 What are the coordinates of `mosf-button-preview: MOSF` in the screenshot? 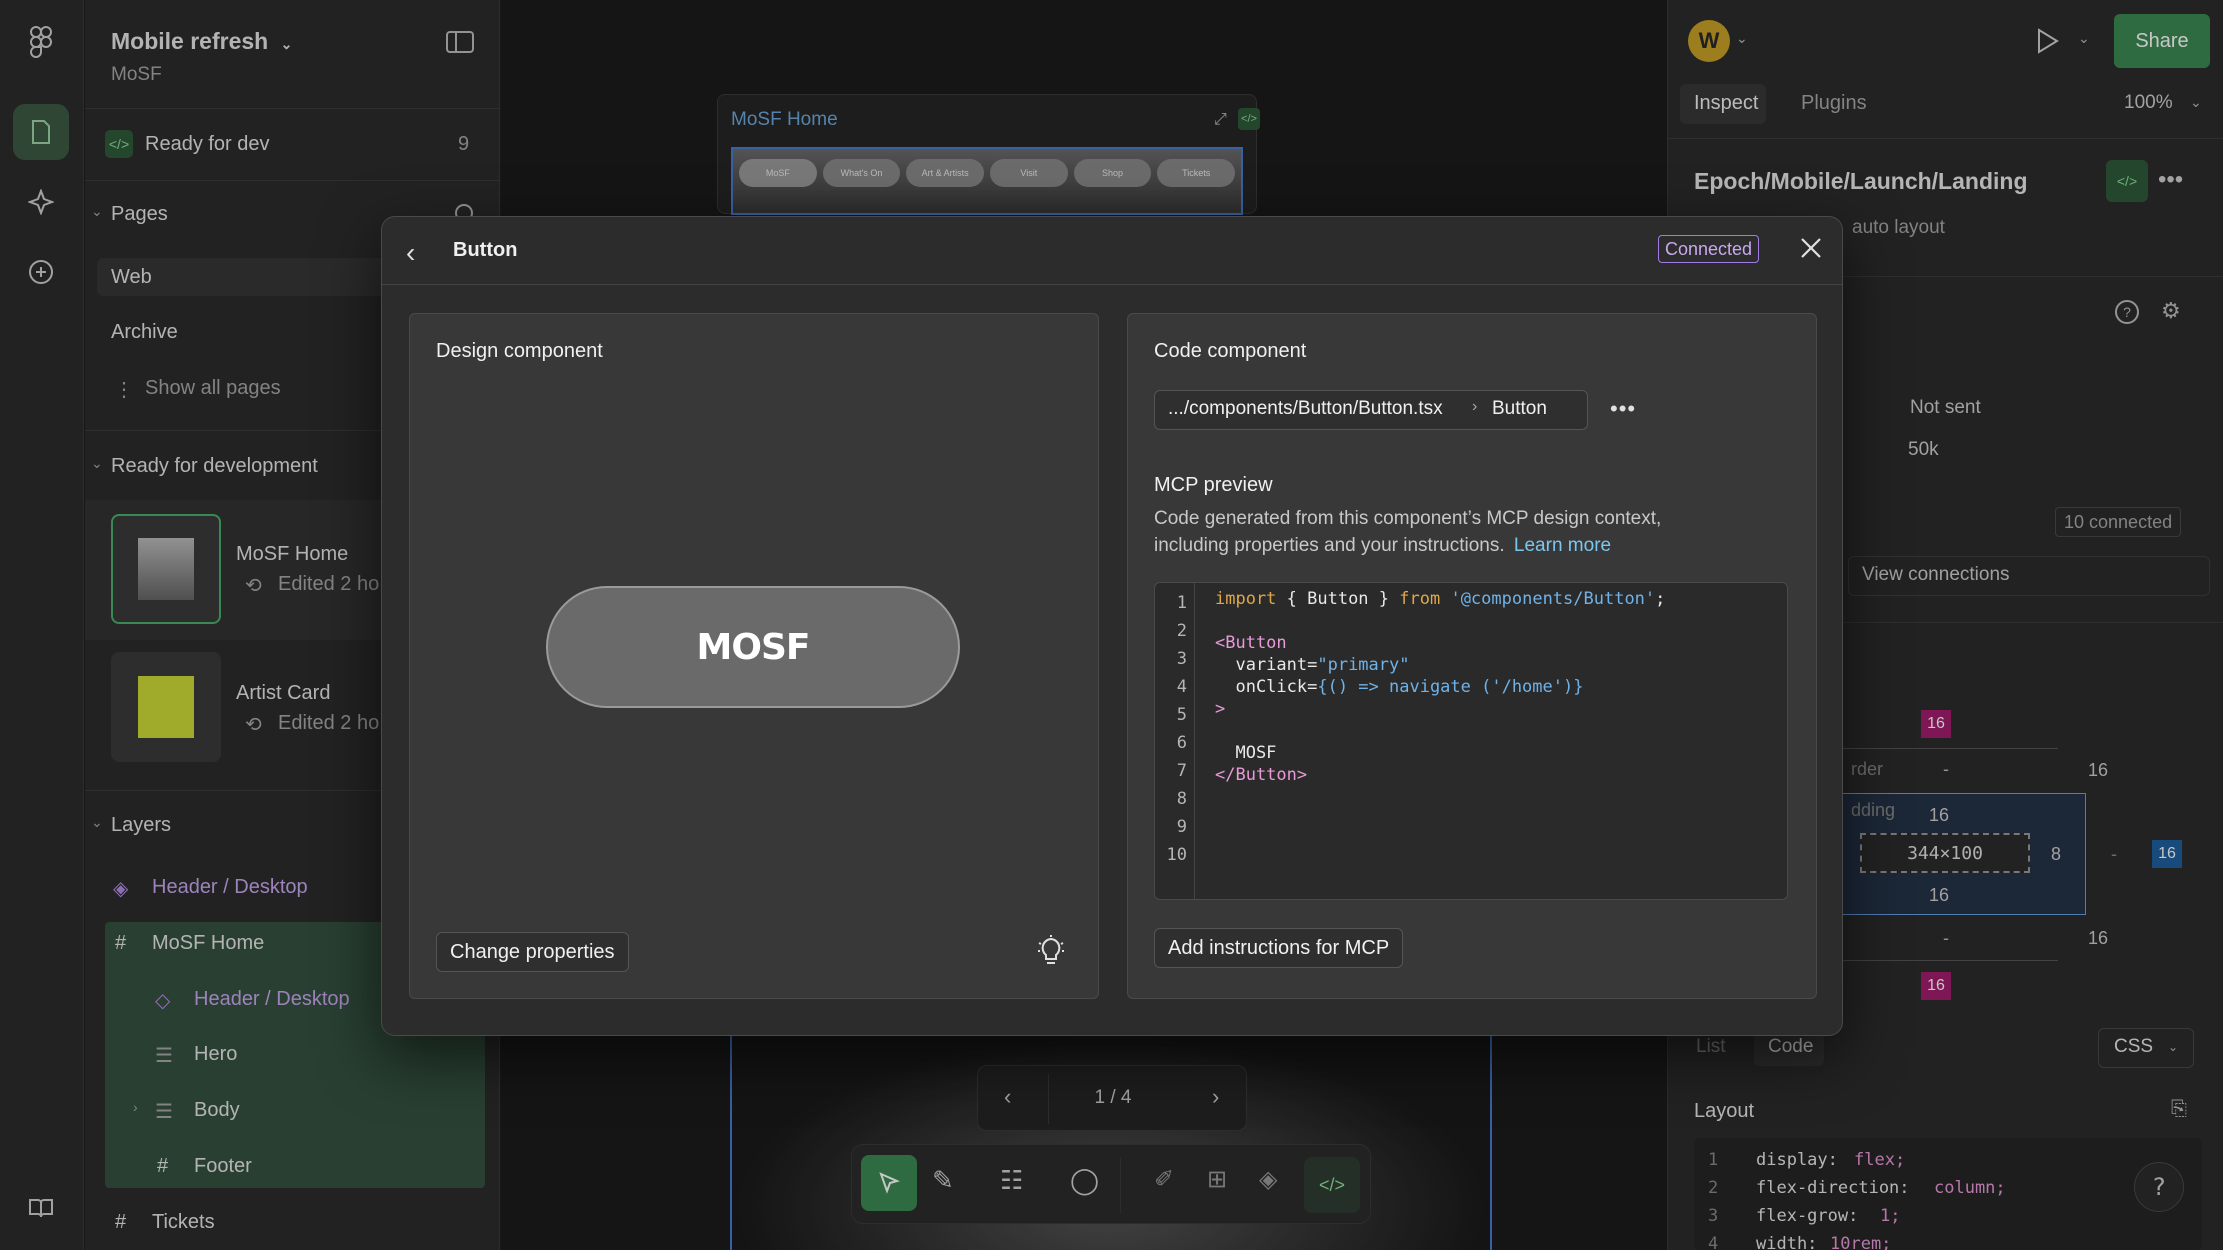 It's located at (753, 647).